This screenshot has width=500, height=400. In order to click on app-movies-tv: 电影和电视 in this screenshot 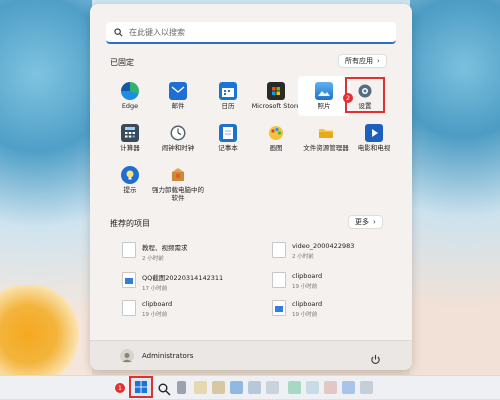, I will do `click(374, 138)`.